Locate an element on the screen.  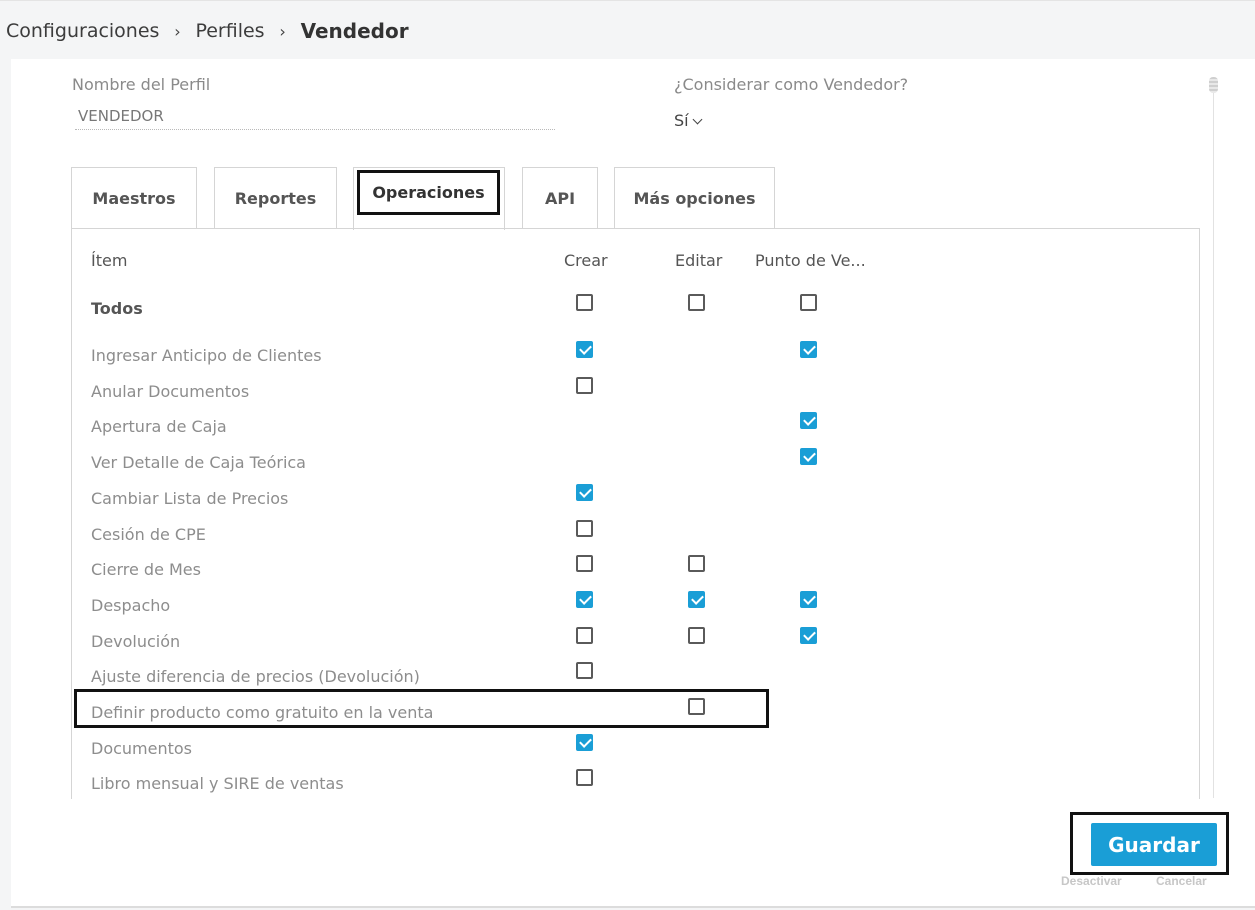
row-label: Ingresar Anticipo de Clientes is located at coordinates (206, 355).